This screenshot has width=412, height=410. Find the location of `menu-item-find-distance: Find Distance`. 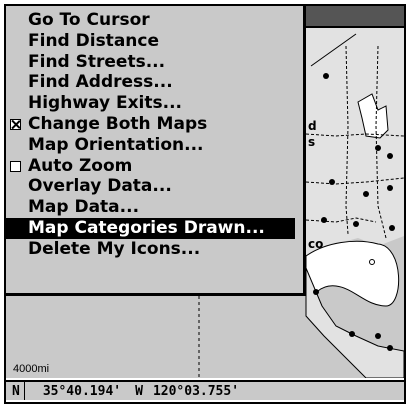

menu-item-find-distance: Find Distance is located at coordinates (154, 41).